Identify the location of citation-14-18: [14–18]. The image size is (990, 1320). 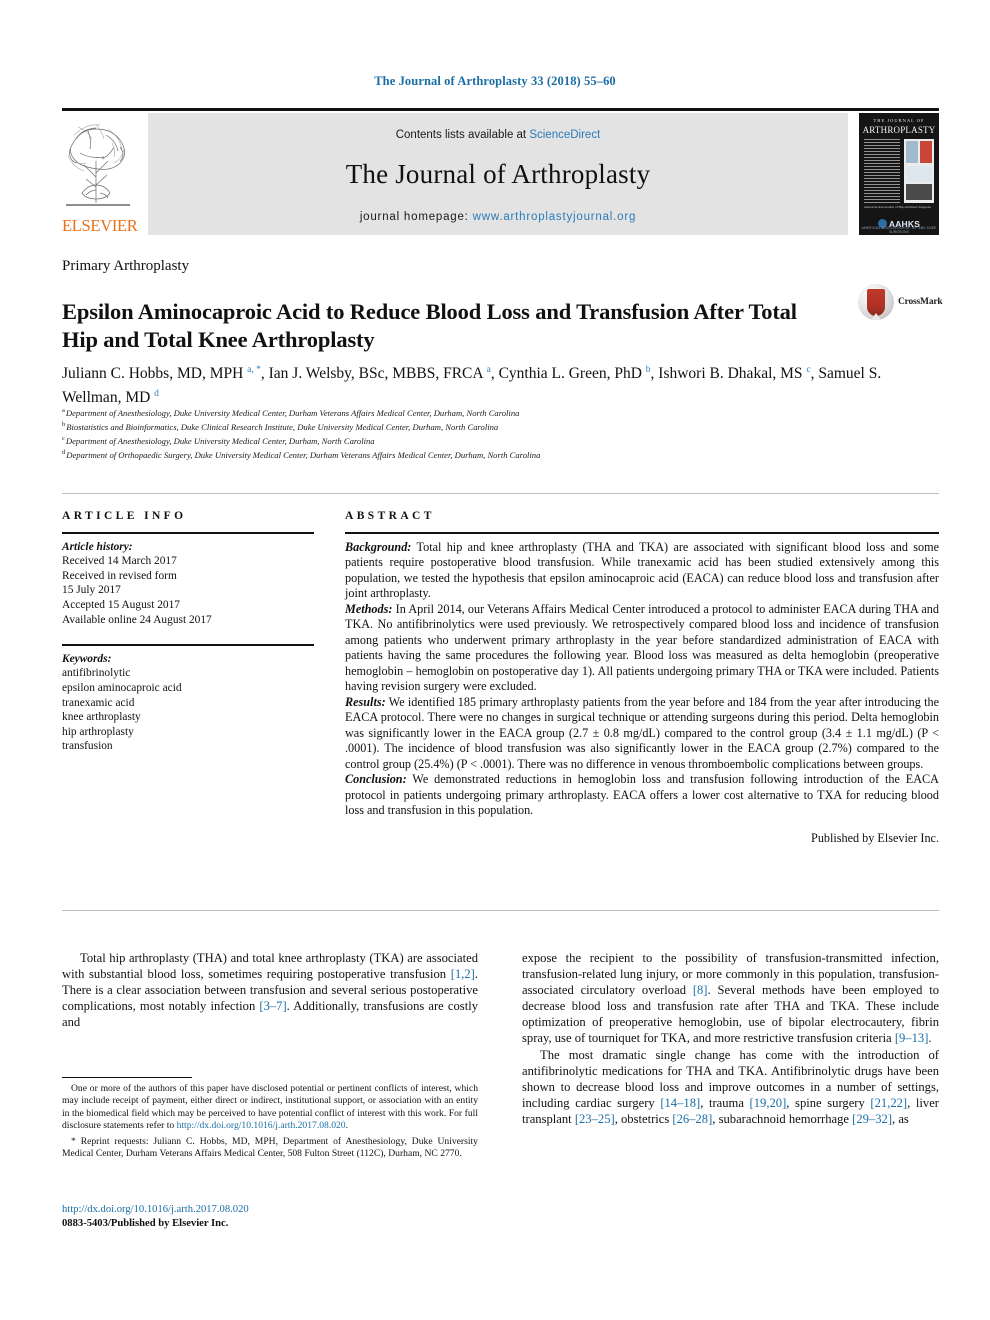
(680, 1103).